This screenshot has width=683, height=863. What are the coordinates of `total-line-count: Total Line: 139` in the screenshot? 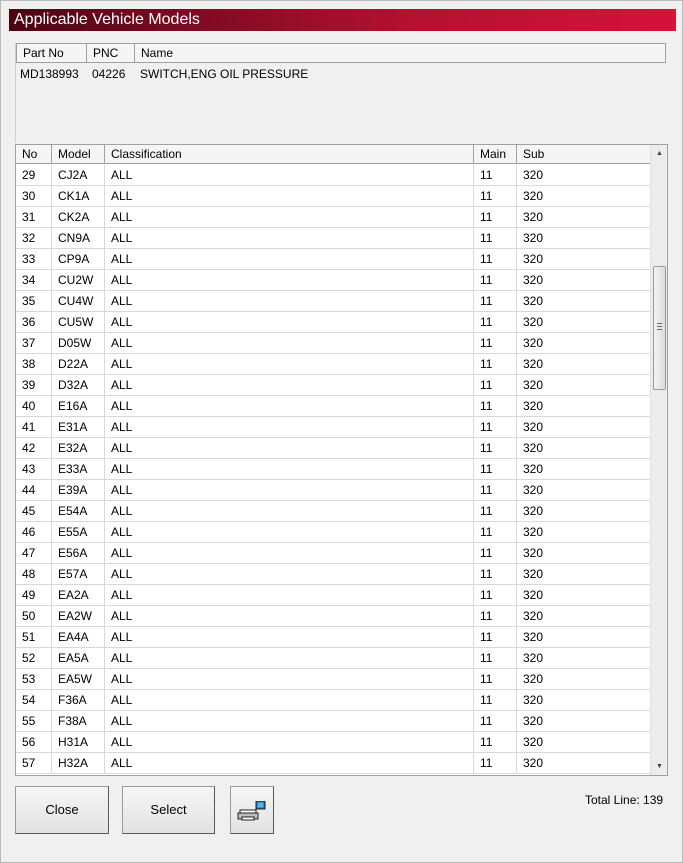 It's located at (624, 800).